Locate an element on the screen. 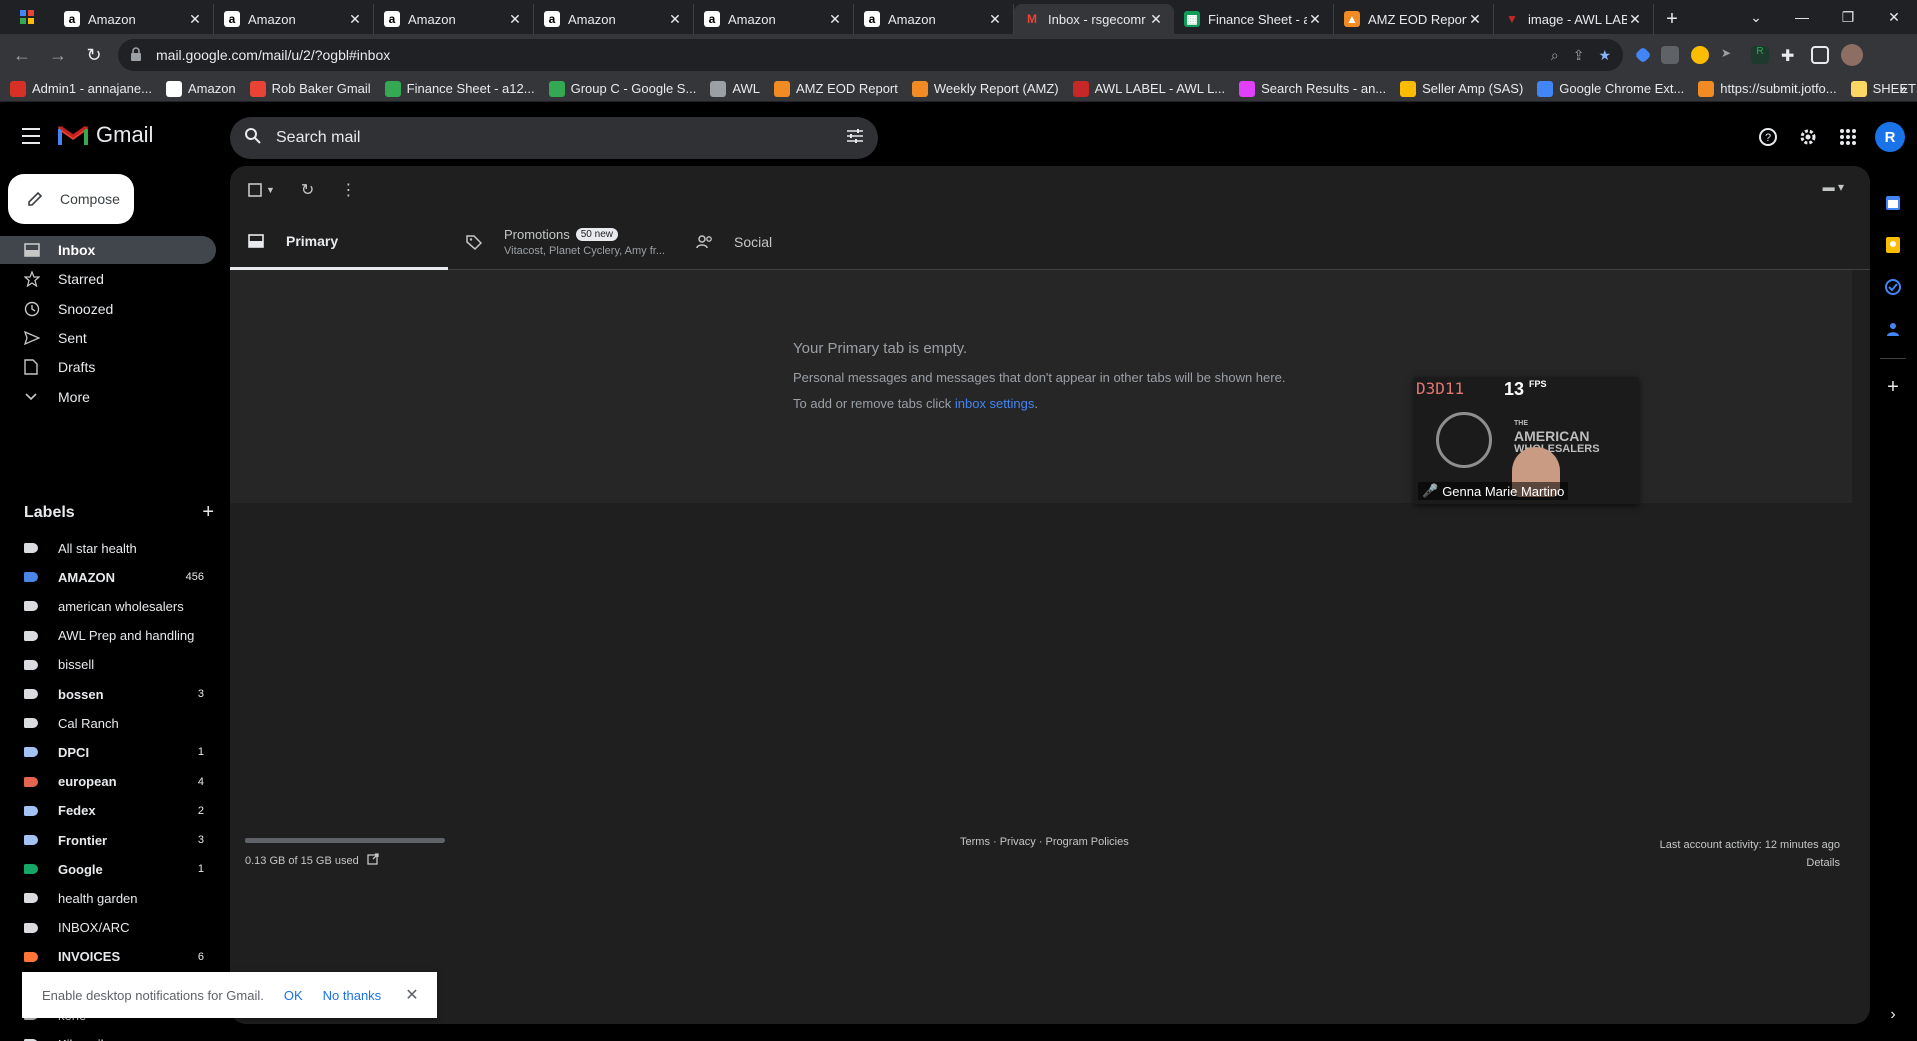  settings-gear-icon is located at coordinates (1808, 137).